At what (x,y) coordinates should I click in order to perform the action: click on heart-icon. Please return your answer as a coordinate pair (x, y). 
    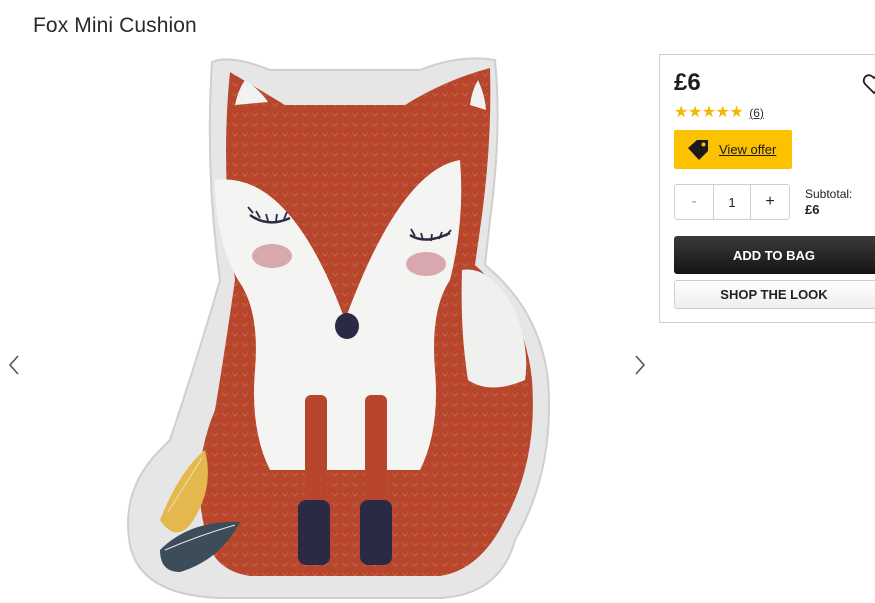
    Looking at the image, I should click on (868, 84).